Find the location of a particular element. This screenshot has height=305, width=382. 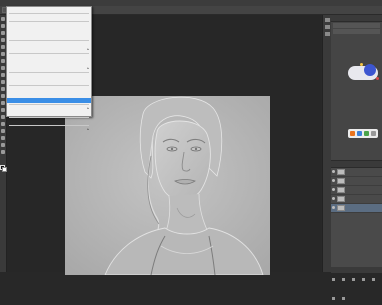

layers-panel is located at coordinates (356, 230).